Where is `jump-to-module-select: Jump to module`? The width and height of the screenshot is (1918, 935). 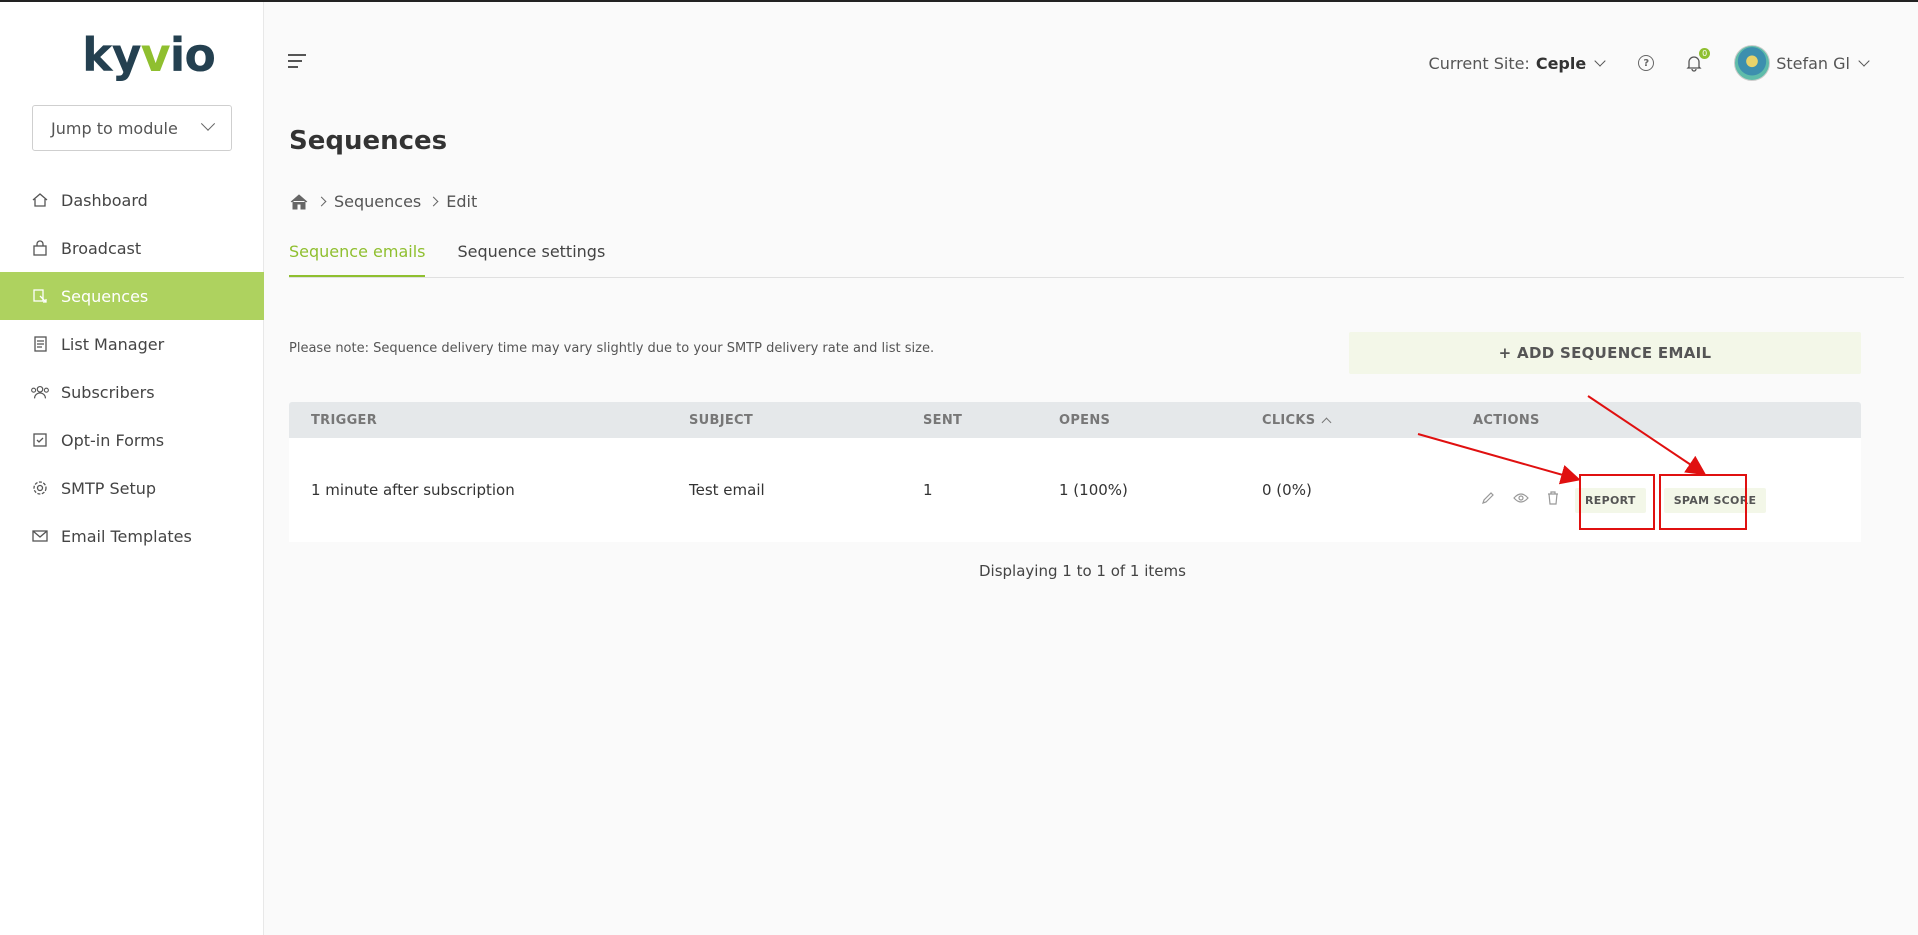
jump-to-module-select: Jump to module is located at coordinates (132, 128).